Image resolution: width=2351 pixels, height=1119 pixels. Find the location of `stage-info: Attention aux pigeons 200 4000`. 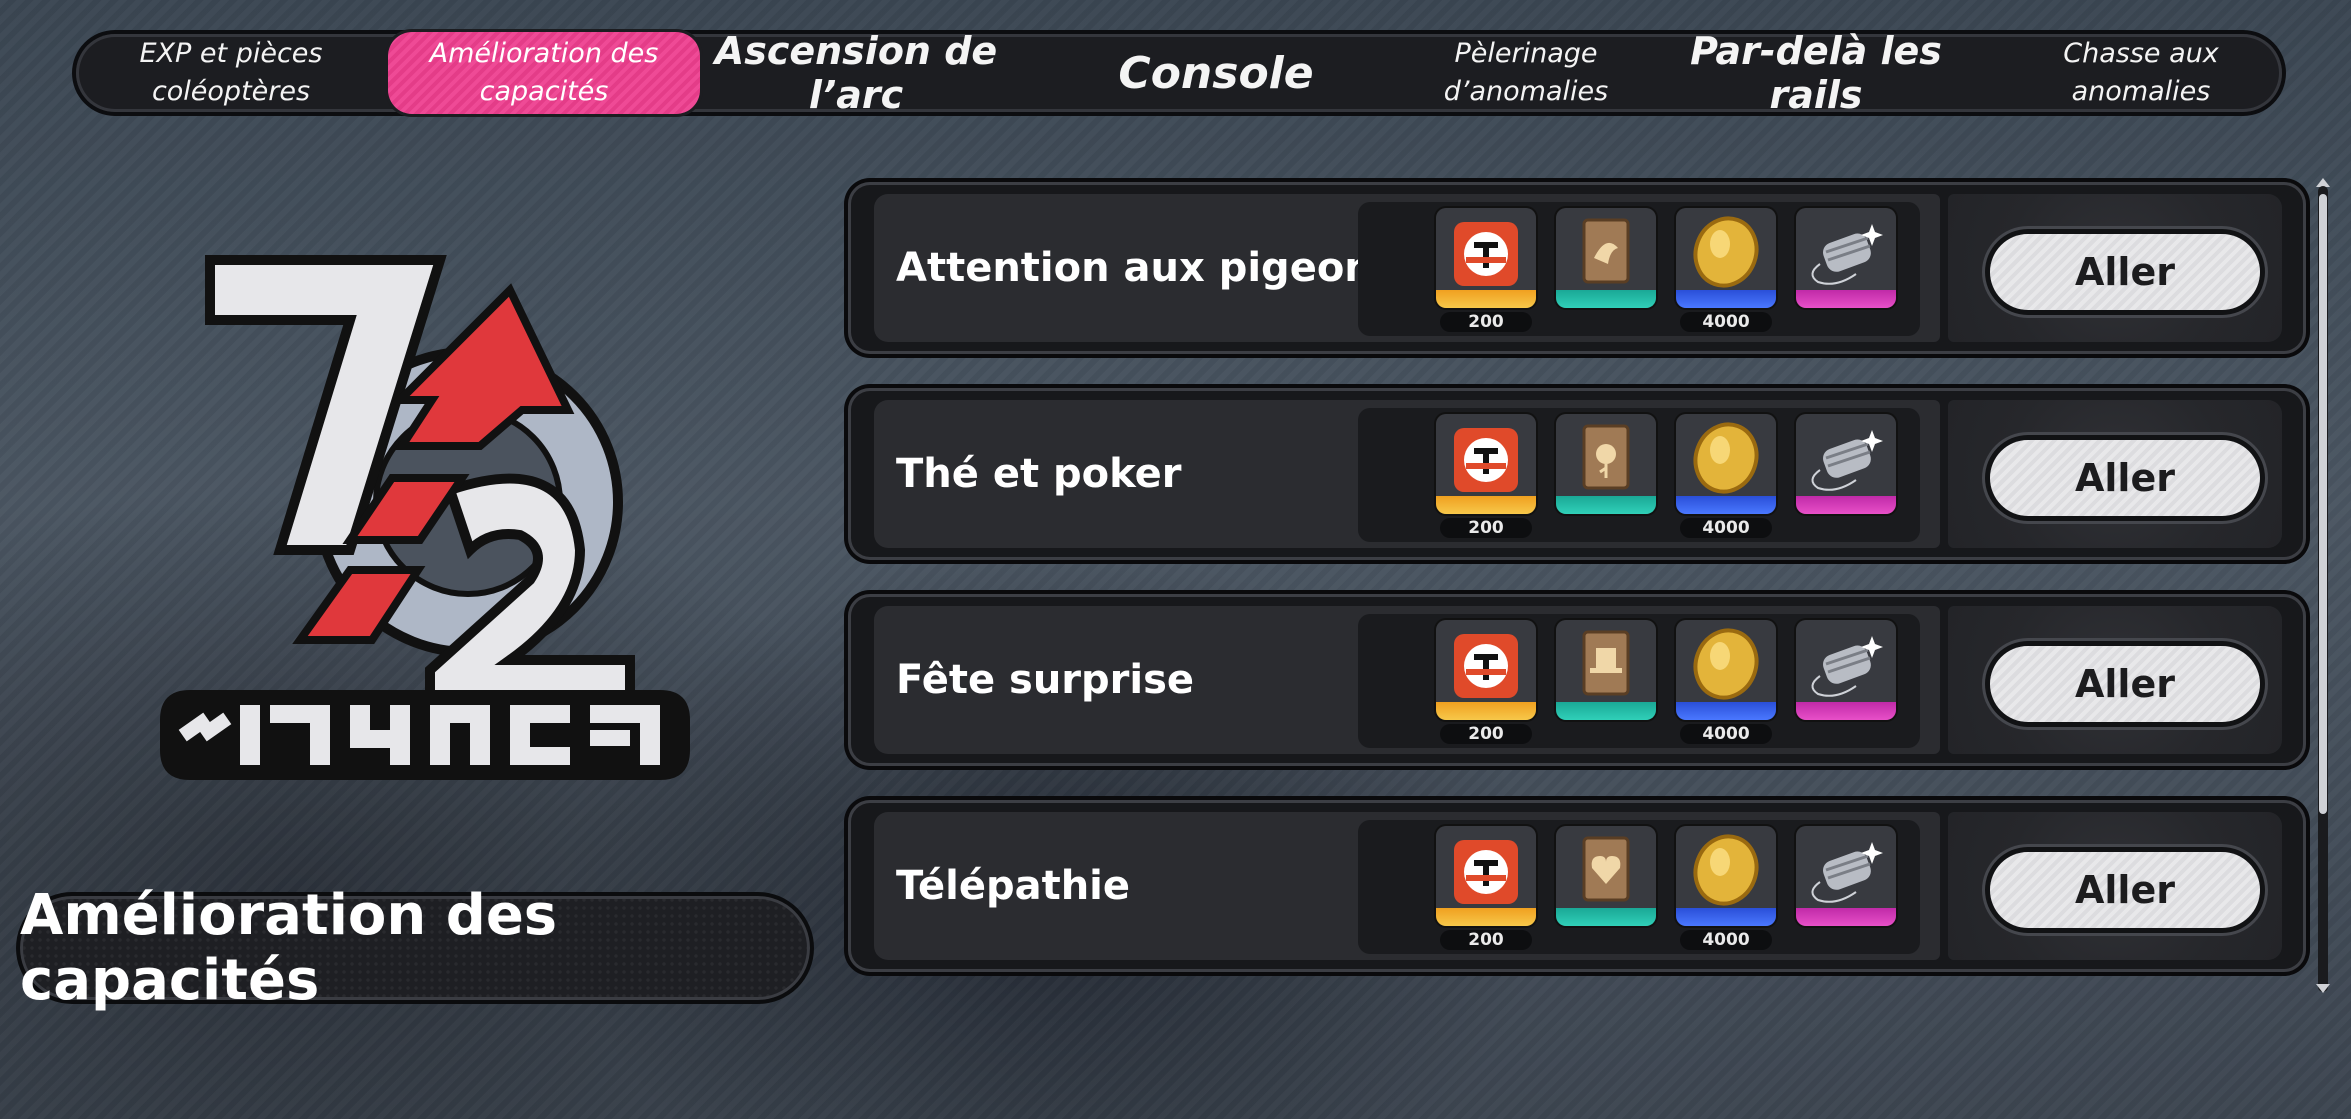

stage-info: Attention aux pigeons 200 4000 is located at coordinates (1407, 268).